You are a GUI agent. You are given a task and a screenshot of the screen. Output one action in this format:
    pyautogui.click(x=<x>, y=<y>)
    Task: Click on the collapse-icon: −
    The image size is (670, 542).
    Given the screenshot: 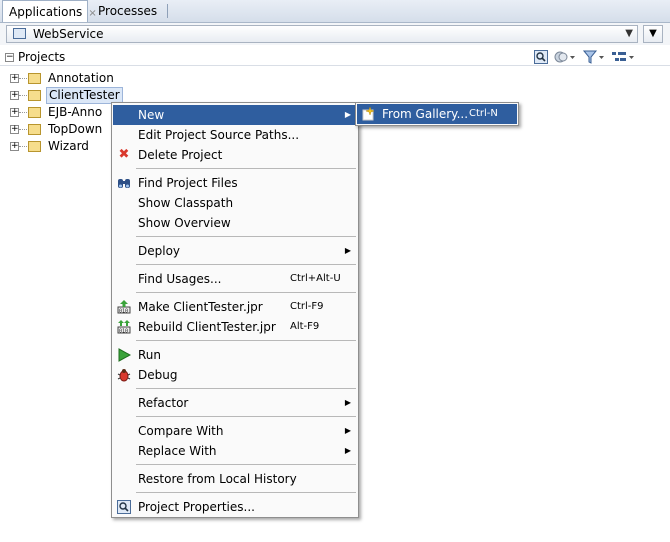 What is the action you would take?
    pyautogui.click(x=9, y=57)
    